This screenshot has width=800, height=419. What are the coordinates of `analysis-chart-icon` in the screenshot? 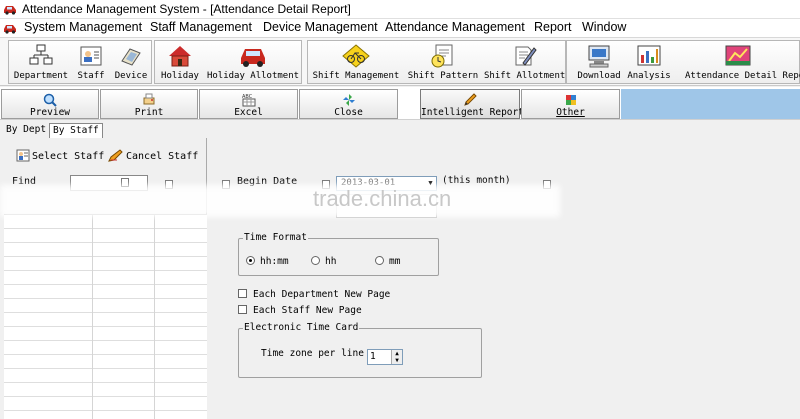 It's located at (649, 55).